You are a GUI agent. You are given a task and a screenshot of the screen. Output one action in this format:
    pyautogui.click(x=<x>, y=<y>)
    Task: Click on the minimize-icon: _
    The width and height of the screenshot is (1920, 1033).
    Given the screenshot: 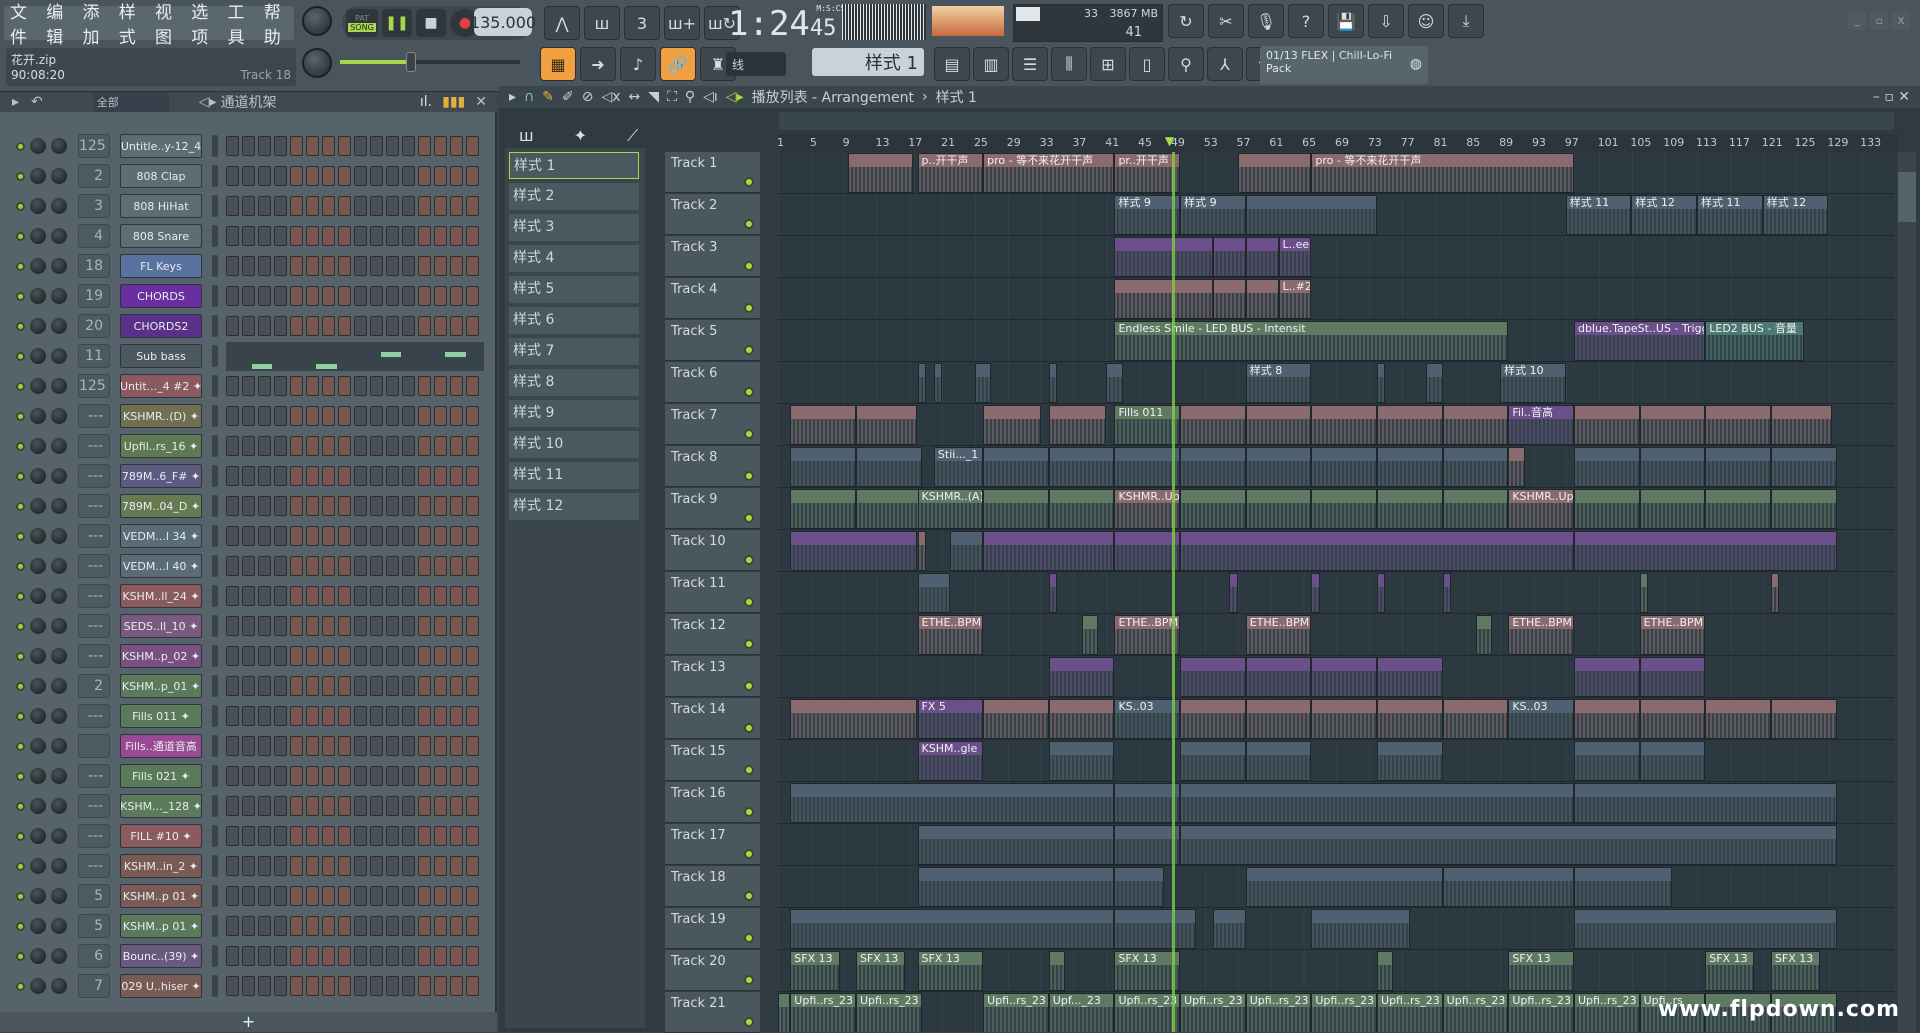 What is the action you would take?
    pyautogui.click(x=1857, y=21)
    